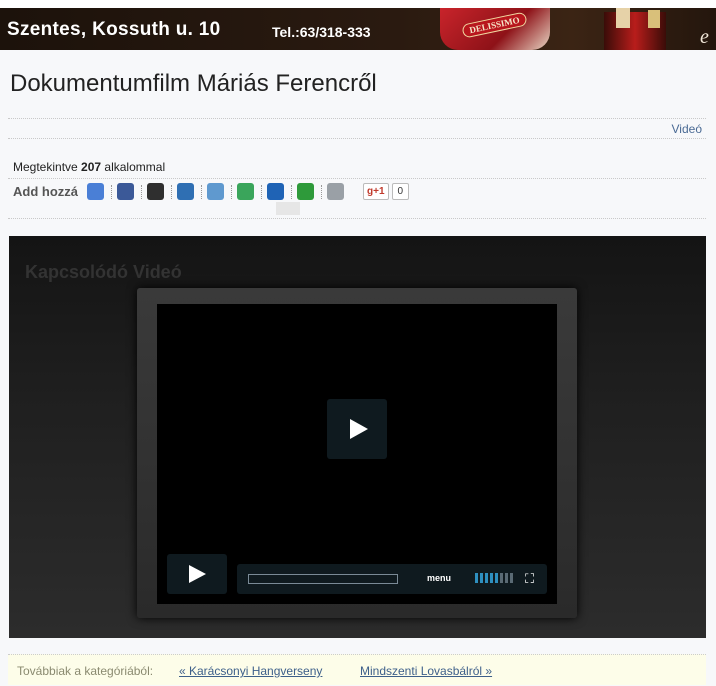  What do you see at coordinates (494, 25) in the screenshot?
I see `brand-logo: DELISSIMO` at bounding box center [494, 25].